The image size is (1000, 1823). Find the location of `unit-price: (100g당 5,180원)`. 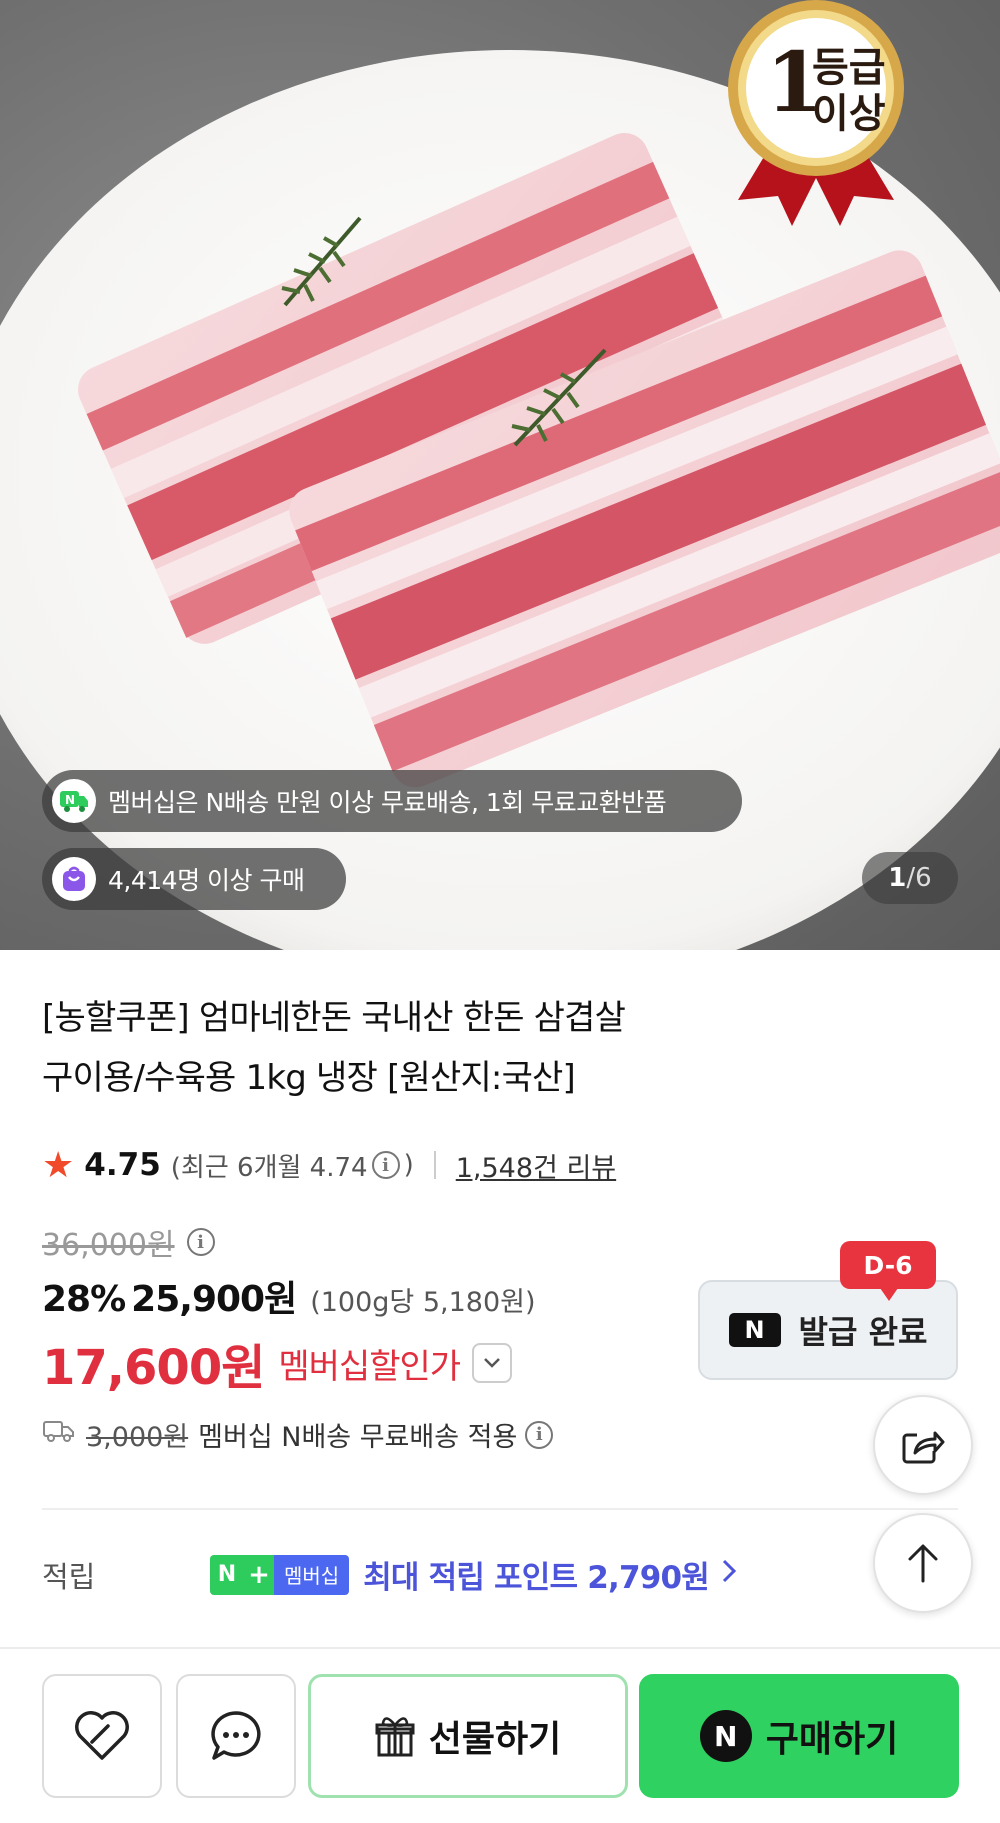

unit-price: (100g당 5,180원) is located at coordinates (423, 1302).